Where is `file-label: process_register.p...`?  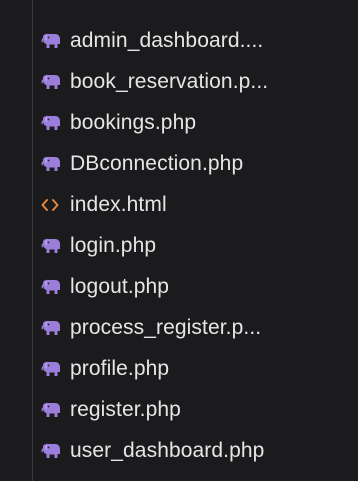
file-label: process_register.p... is located at coordinates (166, 327).